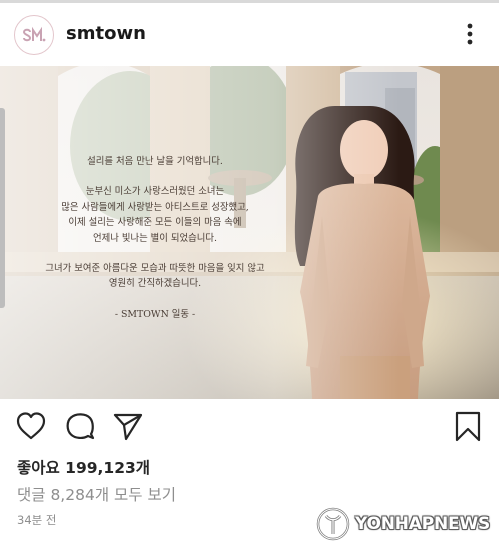  I want to click on caption-line: 설리를 처음 만난 날을 기억합니다., so click(155, 161).